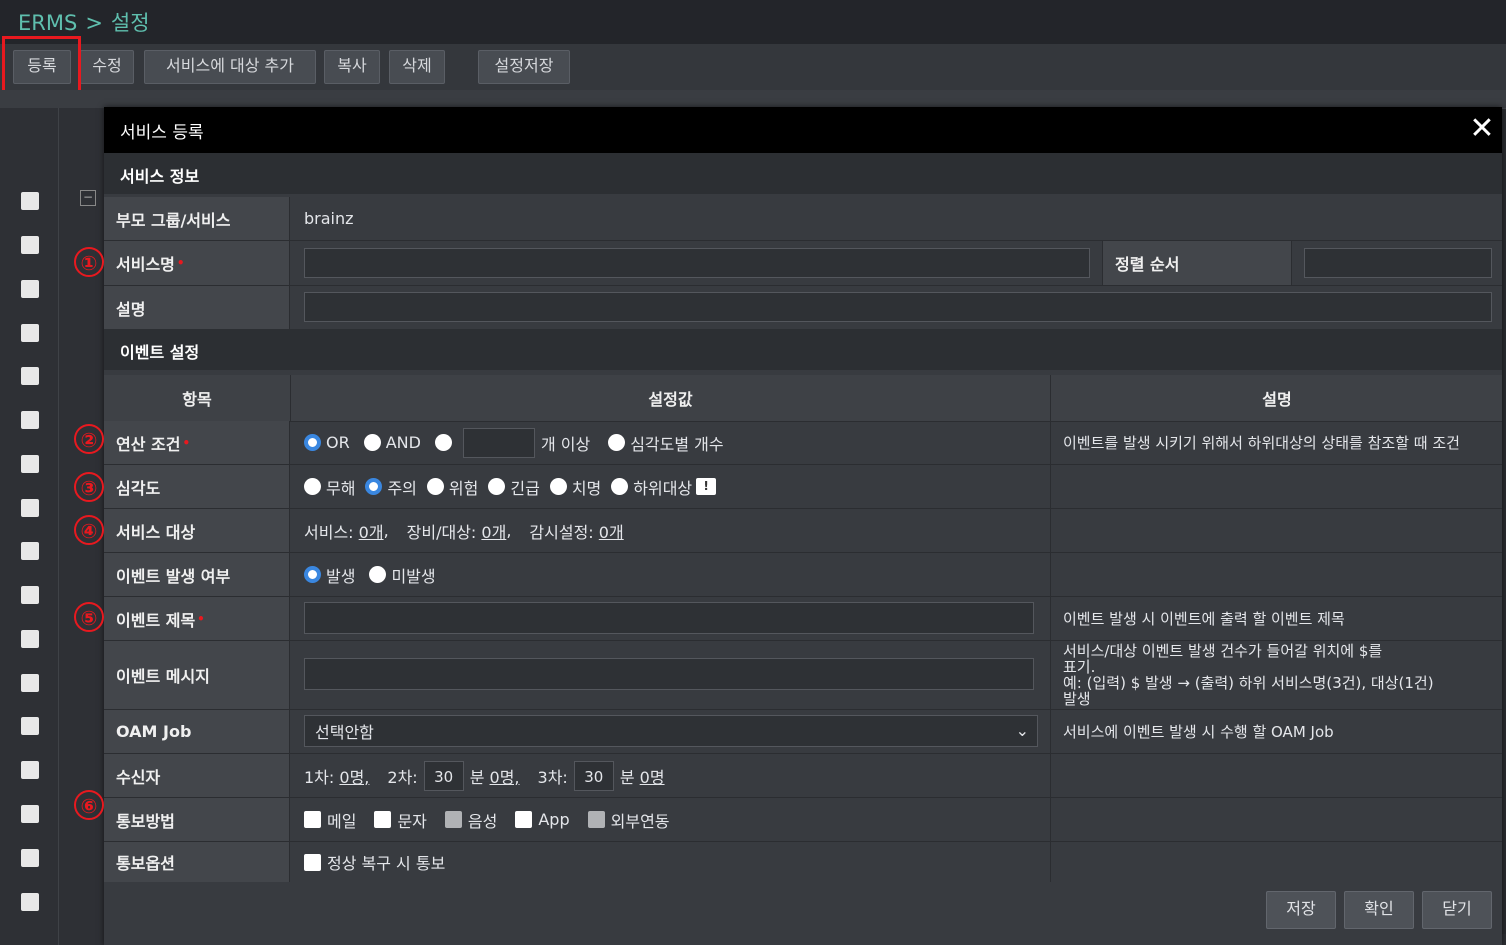  Describe the element at coordinates (561, 532) in the screenshot. I see `target-monitor-prefix: 감시설정:` at that location.